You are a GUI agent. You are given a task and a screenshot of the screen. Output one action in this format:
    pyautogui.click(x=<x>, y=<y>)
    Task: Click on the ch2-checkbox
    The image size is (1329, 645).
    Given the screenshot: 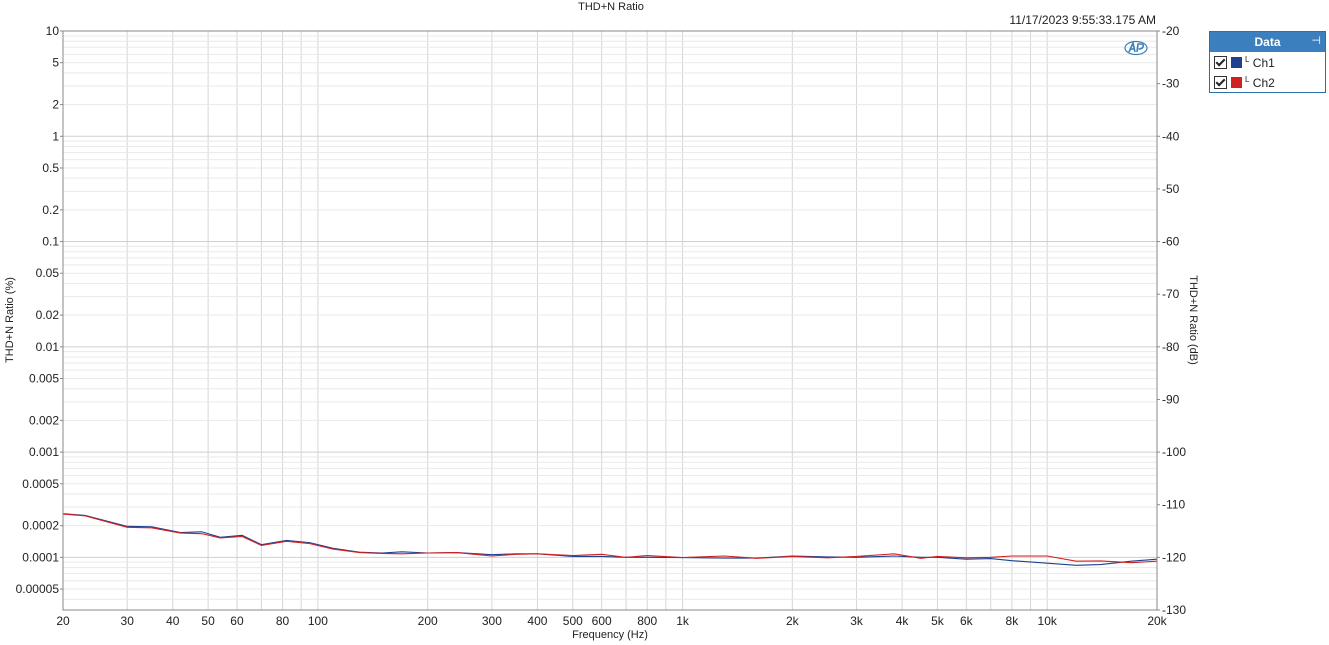 What is the action you would take?
    pyautogui.click(x=1220, y=82)
    